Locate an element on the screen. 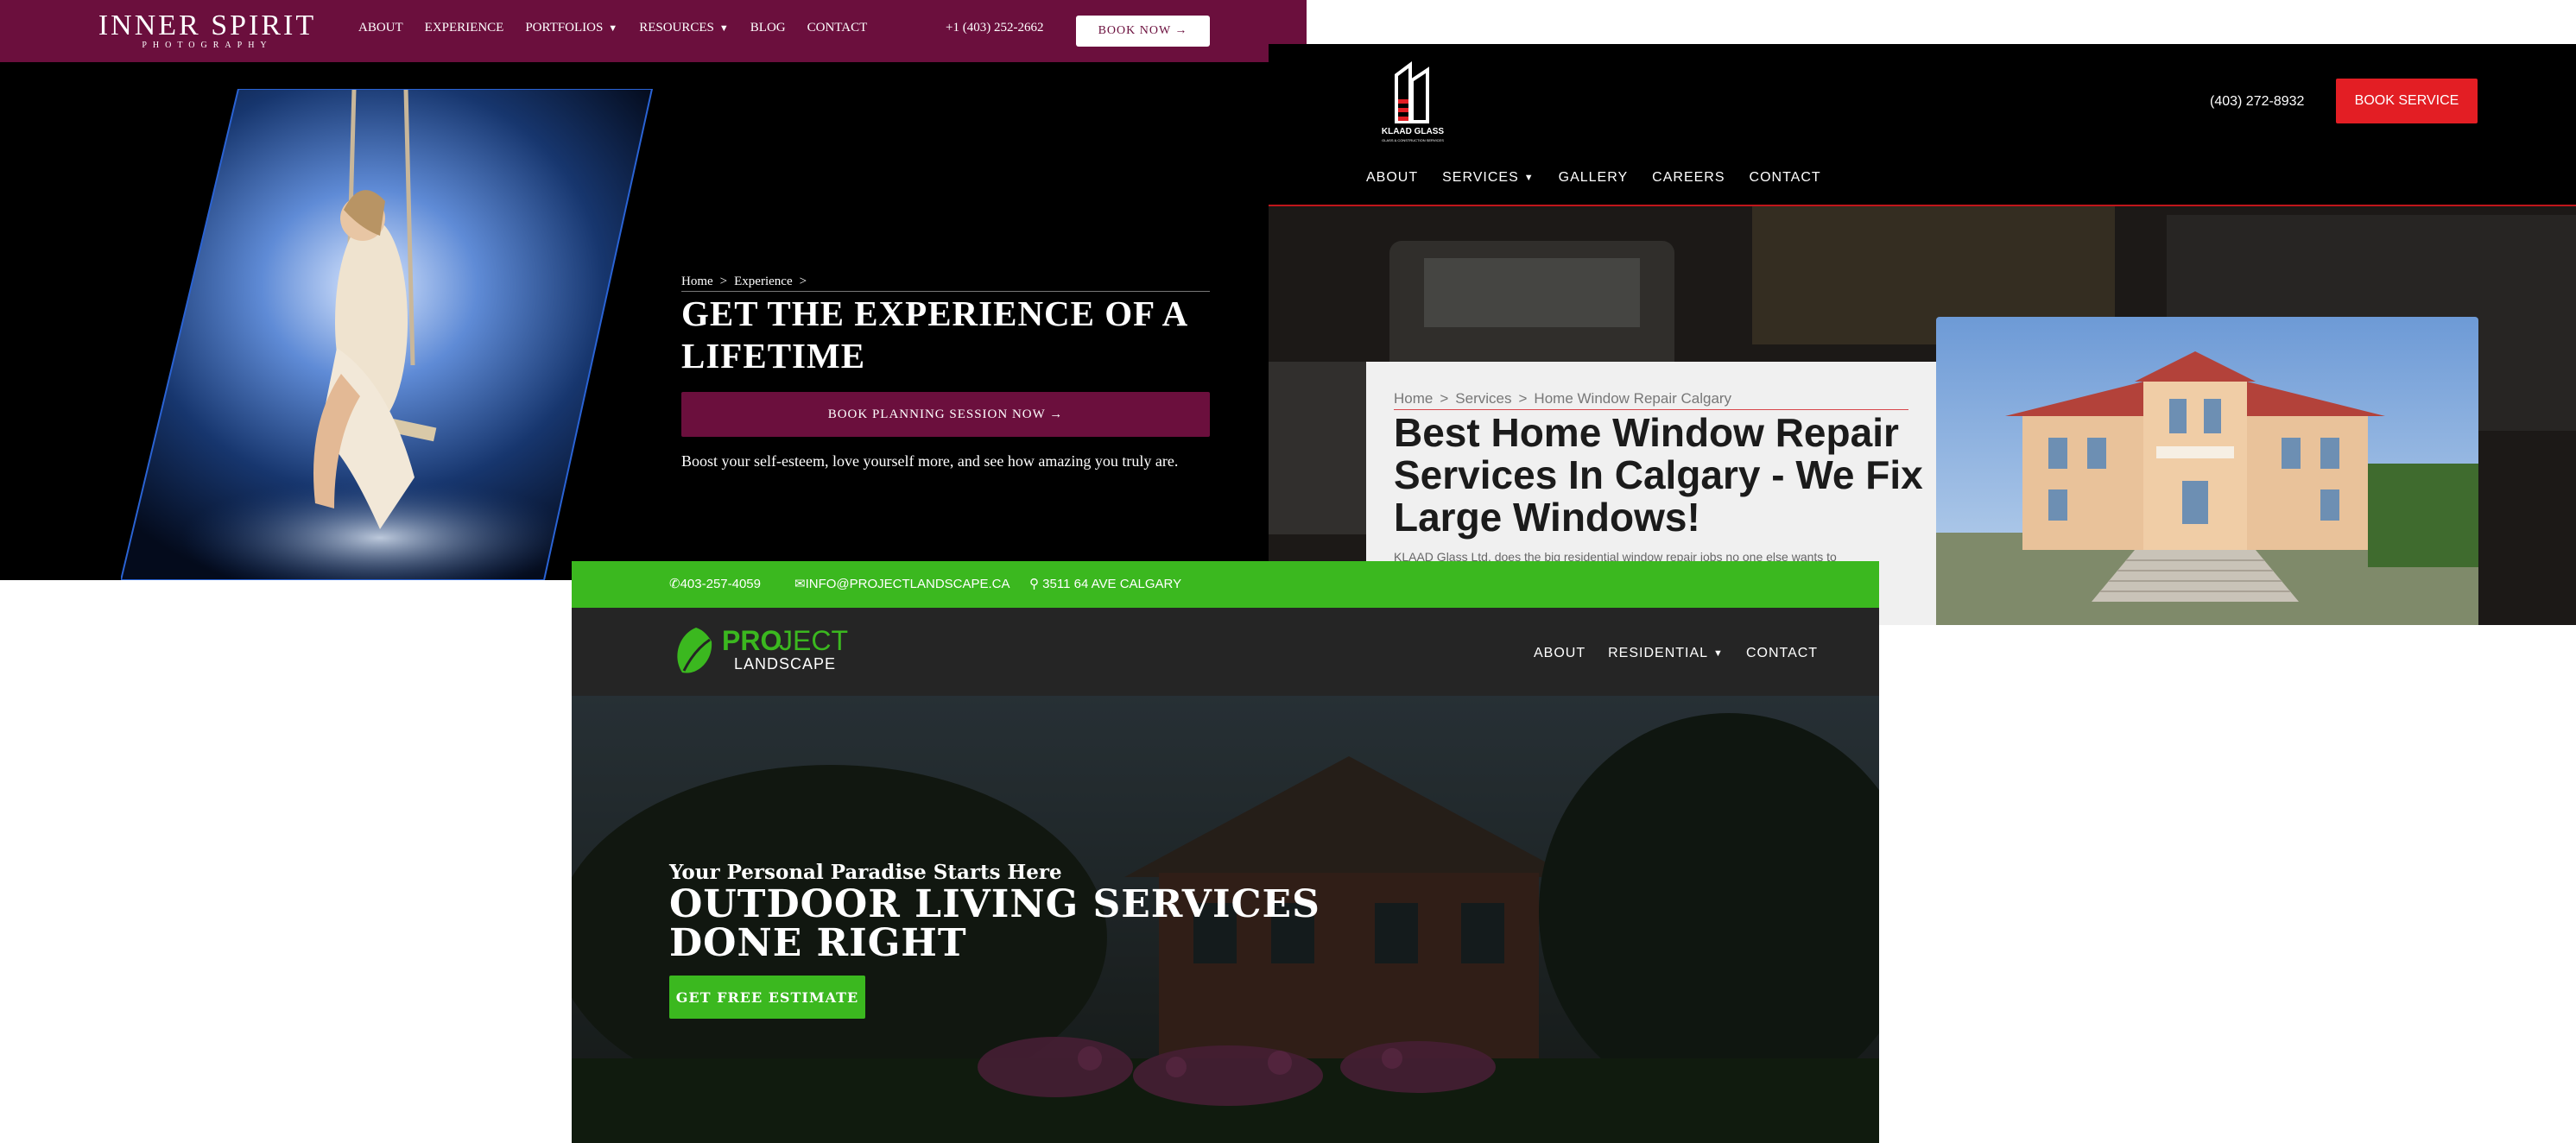 The height and width of the screenshot is (1143, 2576). nav-services: SERVICES ▼ is located at coordinates (1488, 178).